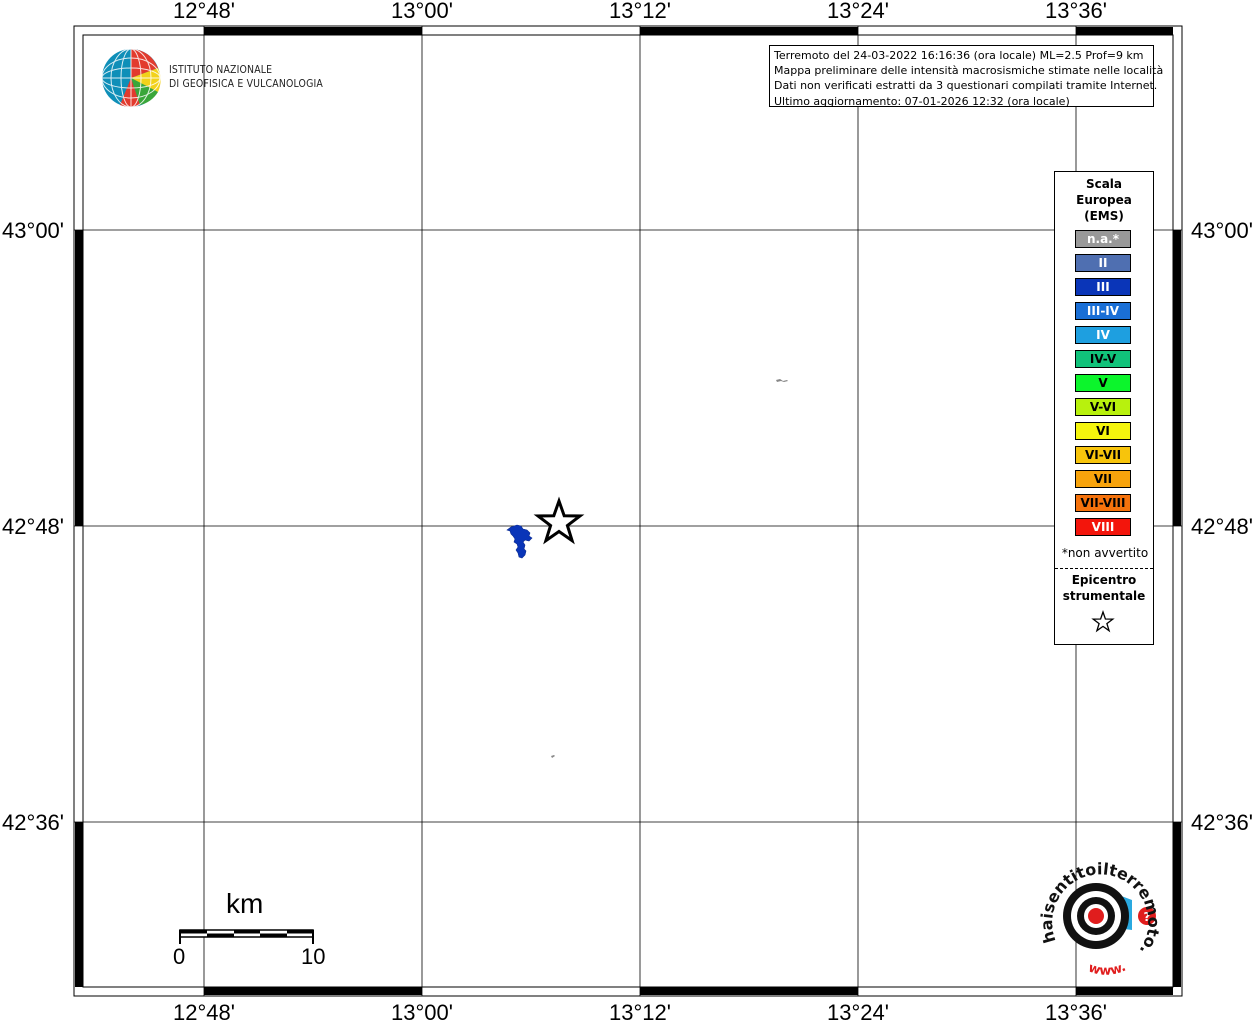 This screenshot has width=1256, height=1026. Describe the element at coordinates (858, 1012) in the screenshot. I see `lon-tick-label-bottom: 13°24'` at that location.